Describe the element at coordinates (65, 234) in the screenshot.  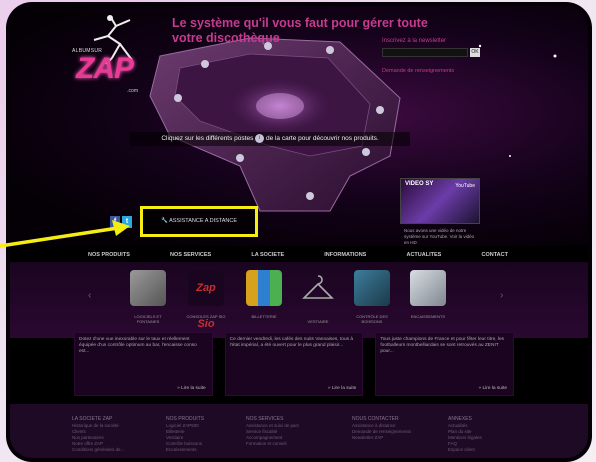
I see `annotation-arrow-icon` at that location.